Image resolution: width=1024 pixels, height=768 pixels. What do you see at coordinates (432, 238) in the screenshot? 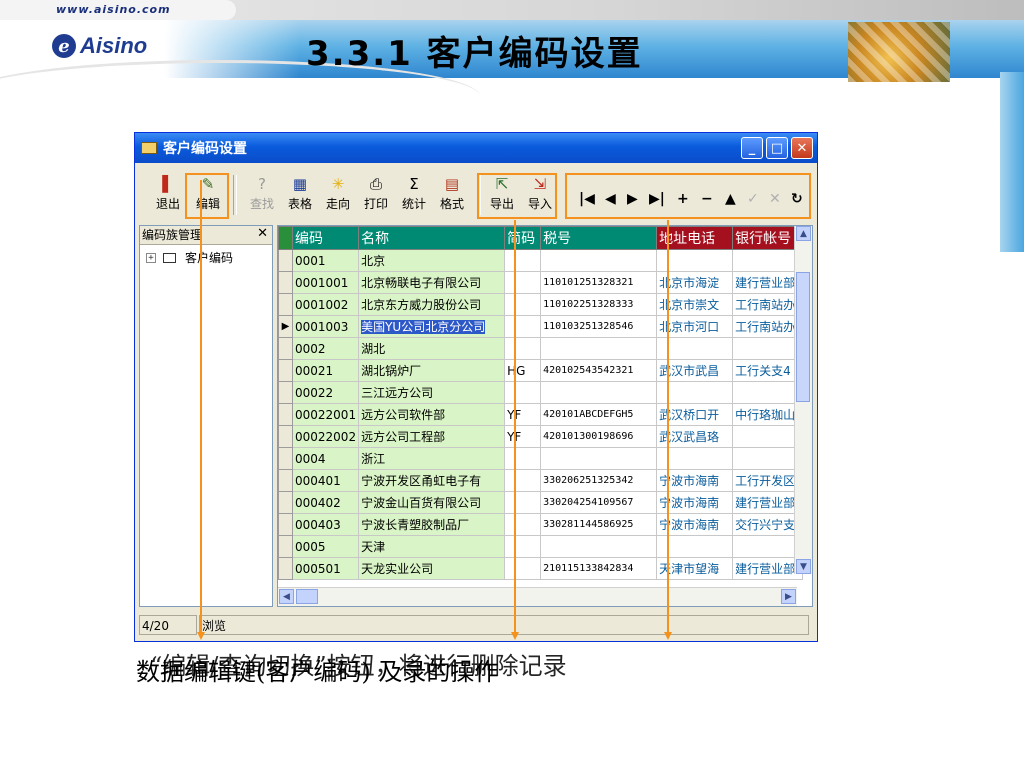
I see `col-header-name: 名称` at bounding box center [432, 238].